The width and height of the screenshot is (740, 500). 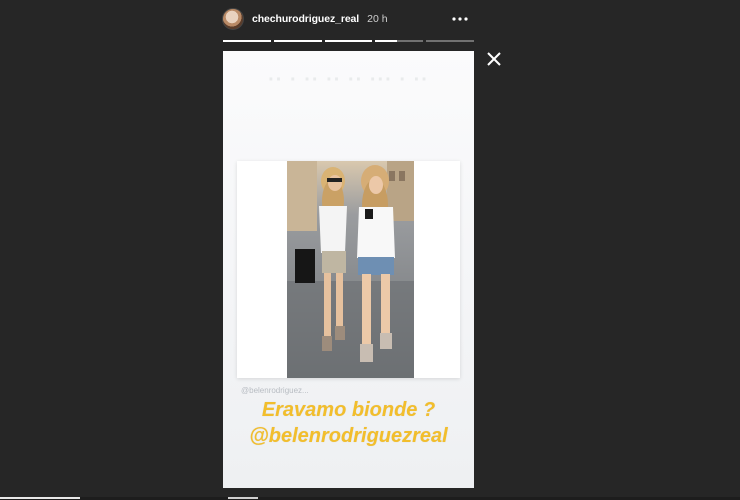 I want to click on close-button, so click(x=494, y=59).